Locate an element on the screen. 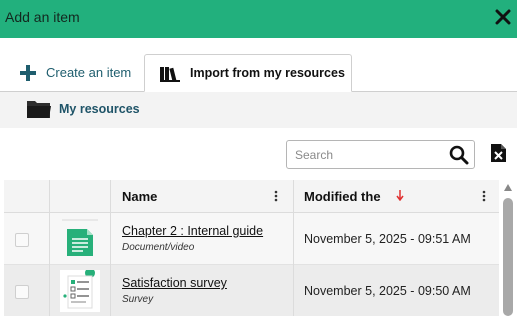 Image resolution: width=517 pixels, height=316 pixels. row-modified-date: November 5, 2025 - 09:50 AM is located at coordinates (387, 291).